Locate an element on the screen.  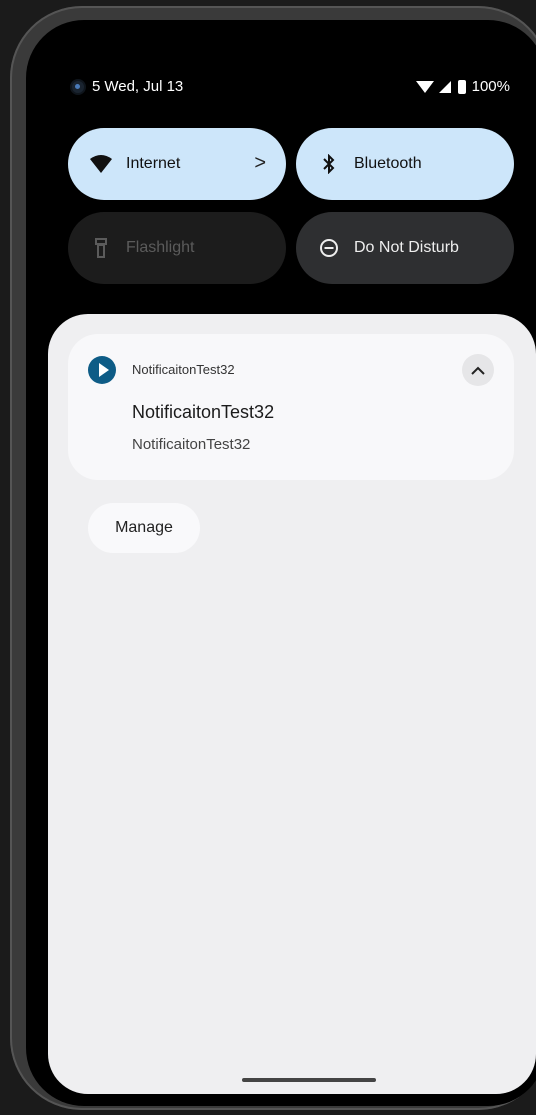
notification-title: NotificaitonTest32 is located at coordinates (203, 412).